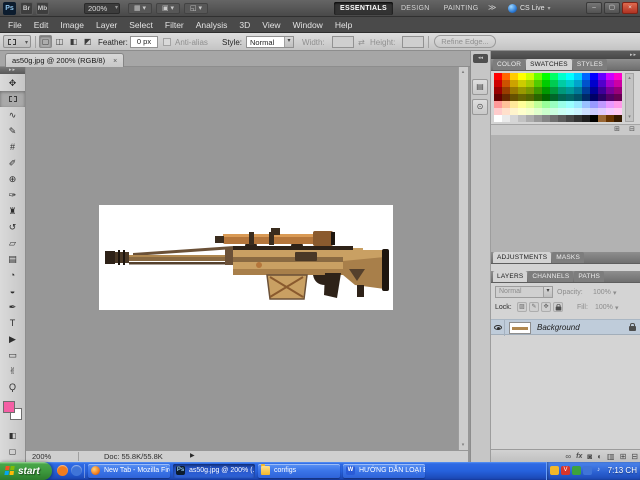  I want to click on status-flyout-icon: ▶, so click(192, 455).